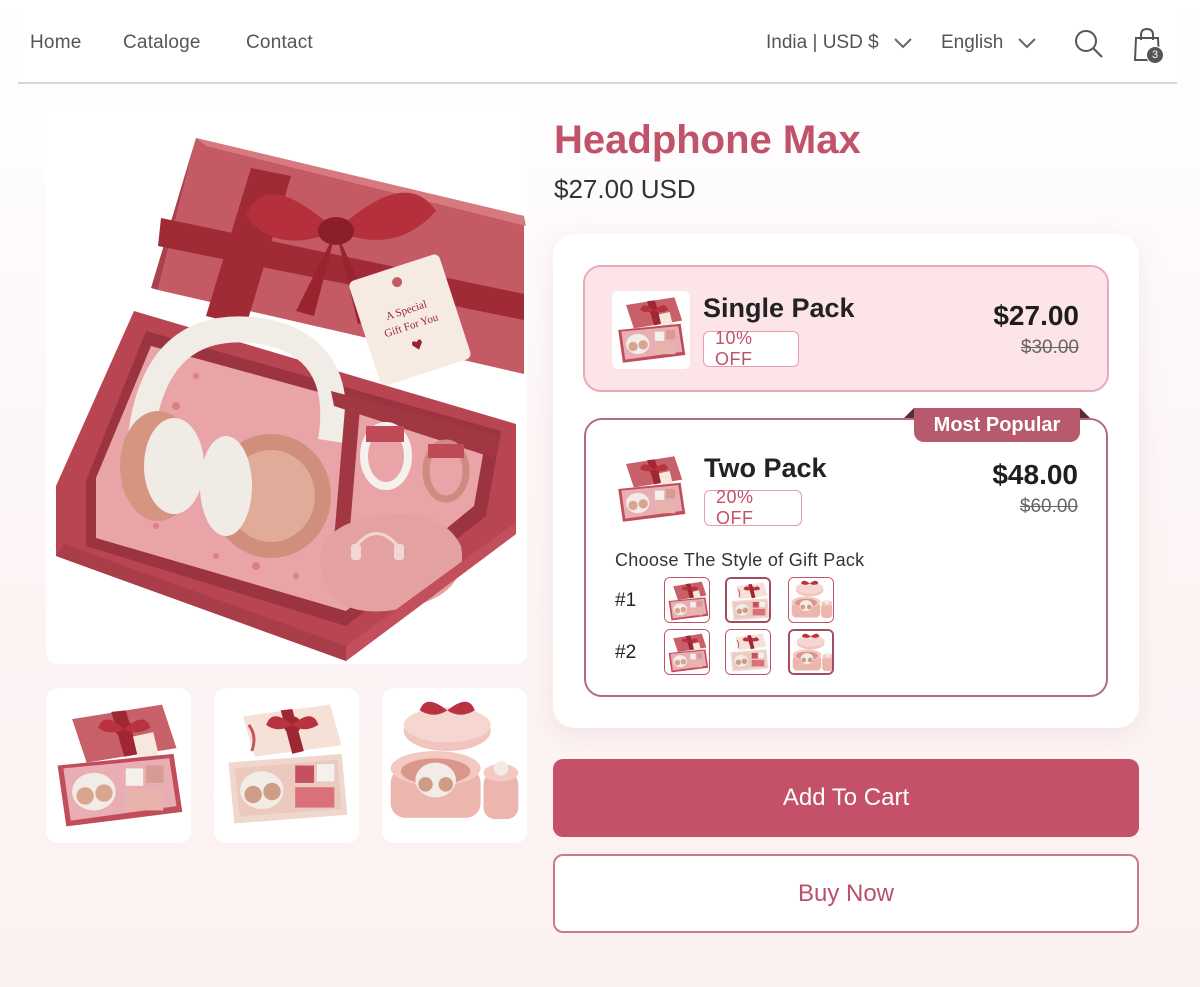 The height and width of the screenshot is (987, 1200). Describe the element at coordinates (753, 507) in the screenshot. I see `discount-badge: 20% OFF` at that location.